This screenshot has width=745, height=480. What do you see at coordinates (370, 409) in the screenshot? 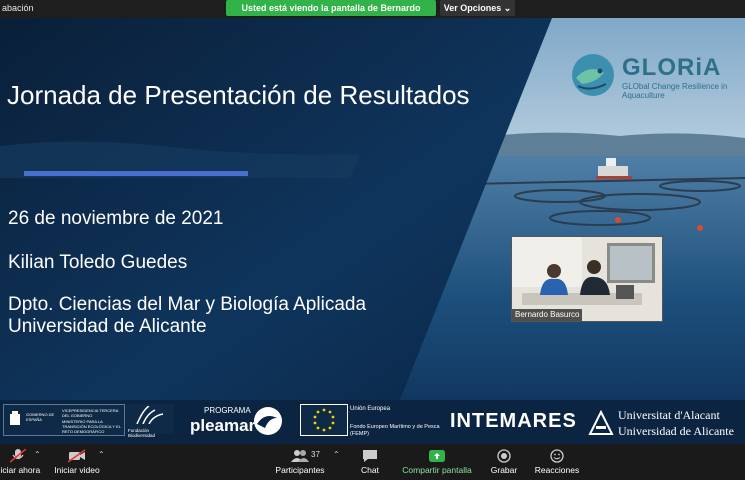
I see `eu-title-text: Unión Europea` at bounding box center [370, 409].